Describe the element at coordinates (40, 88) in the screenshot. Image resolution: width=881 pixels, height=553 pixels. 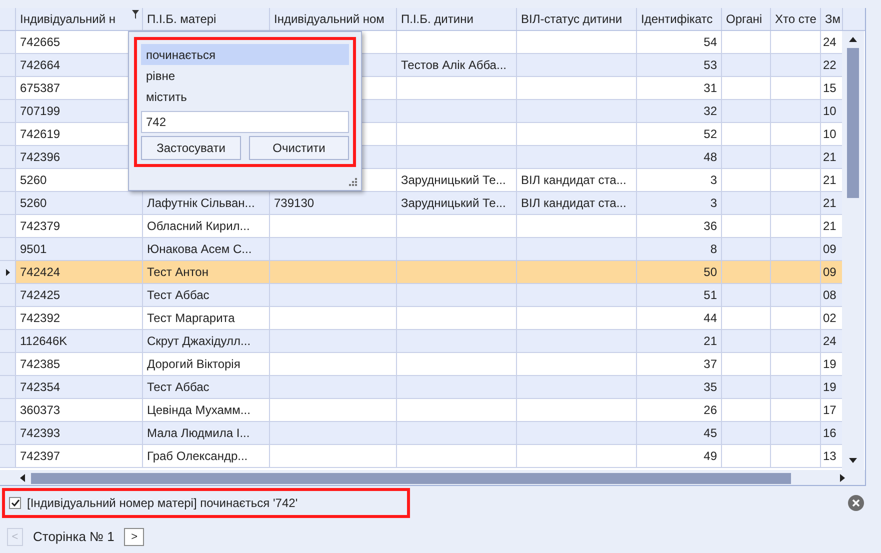
I see `table-cell-text: 675387` at that location.